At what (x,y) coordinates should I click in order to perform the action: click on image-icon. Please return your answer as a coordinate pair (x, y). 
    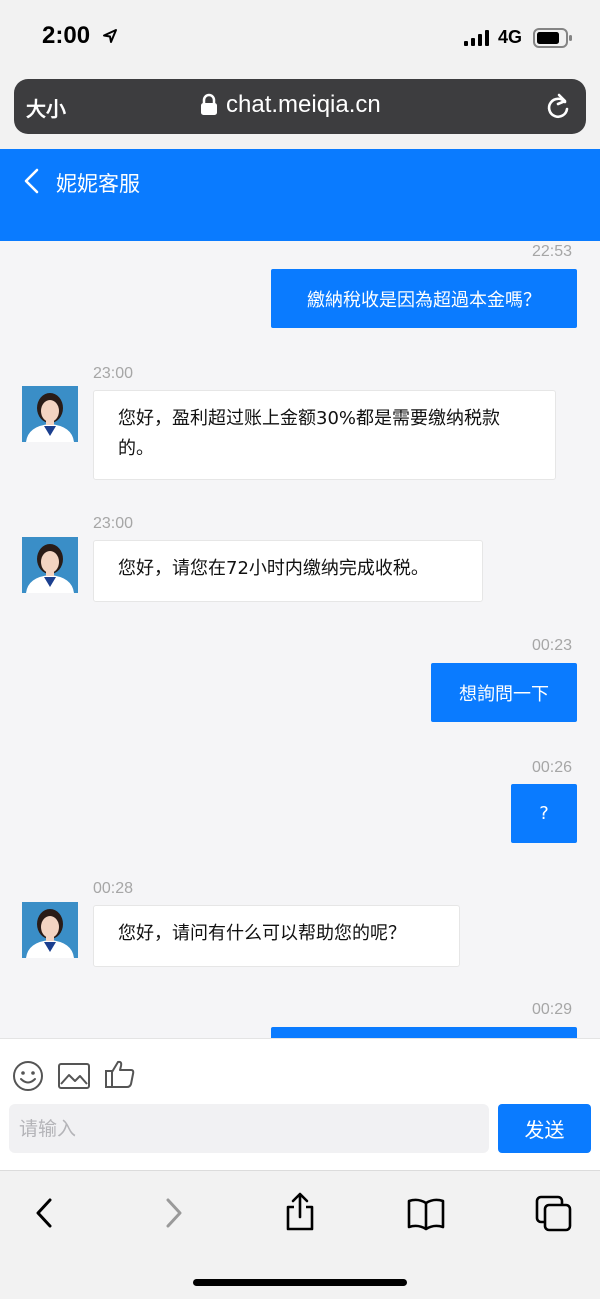
    Looking at the image, I should click on (74, 1076).